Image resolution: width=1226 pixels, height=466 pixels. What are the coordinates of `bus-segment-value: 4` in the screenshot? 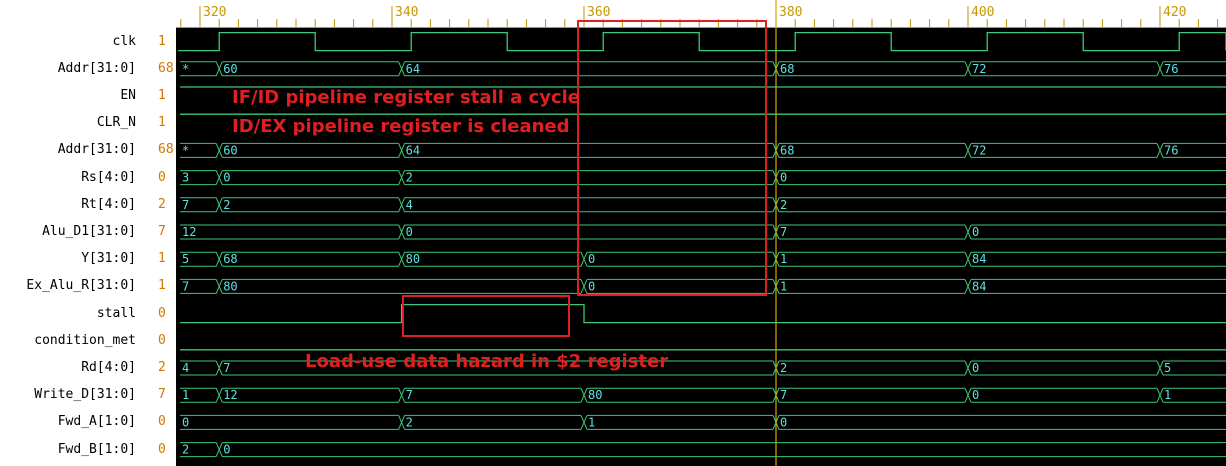 It's located at (409, 205).